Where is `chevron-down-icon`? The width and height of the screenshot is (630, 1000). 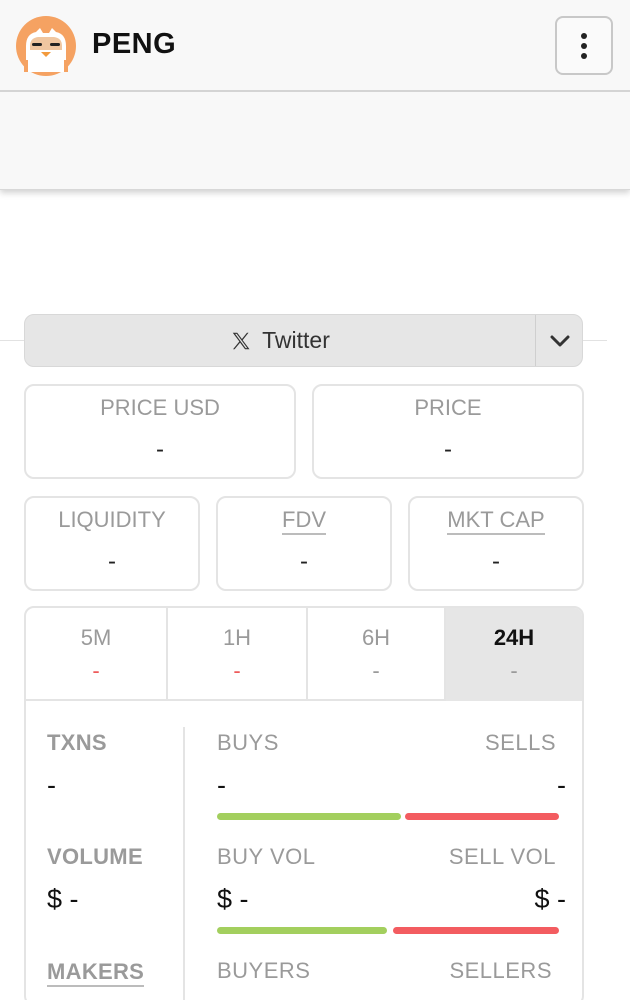
chevron-down-icon is located at coordinates (559, 340).